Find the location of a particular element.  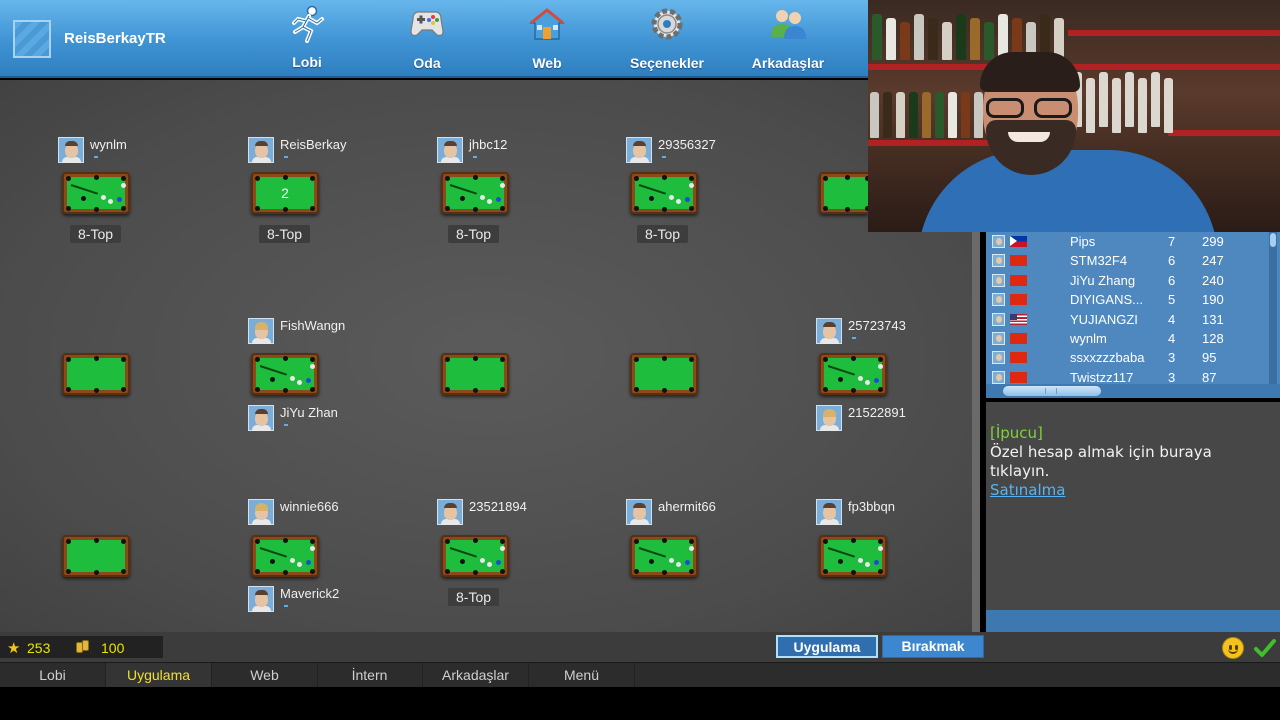

leaderboard-row: YUJIANGZI 4 131 is located at coordinates (1128, 319).